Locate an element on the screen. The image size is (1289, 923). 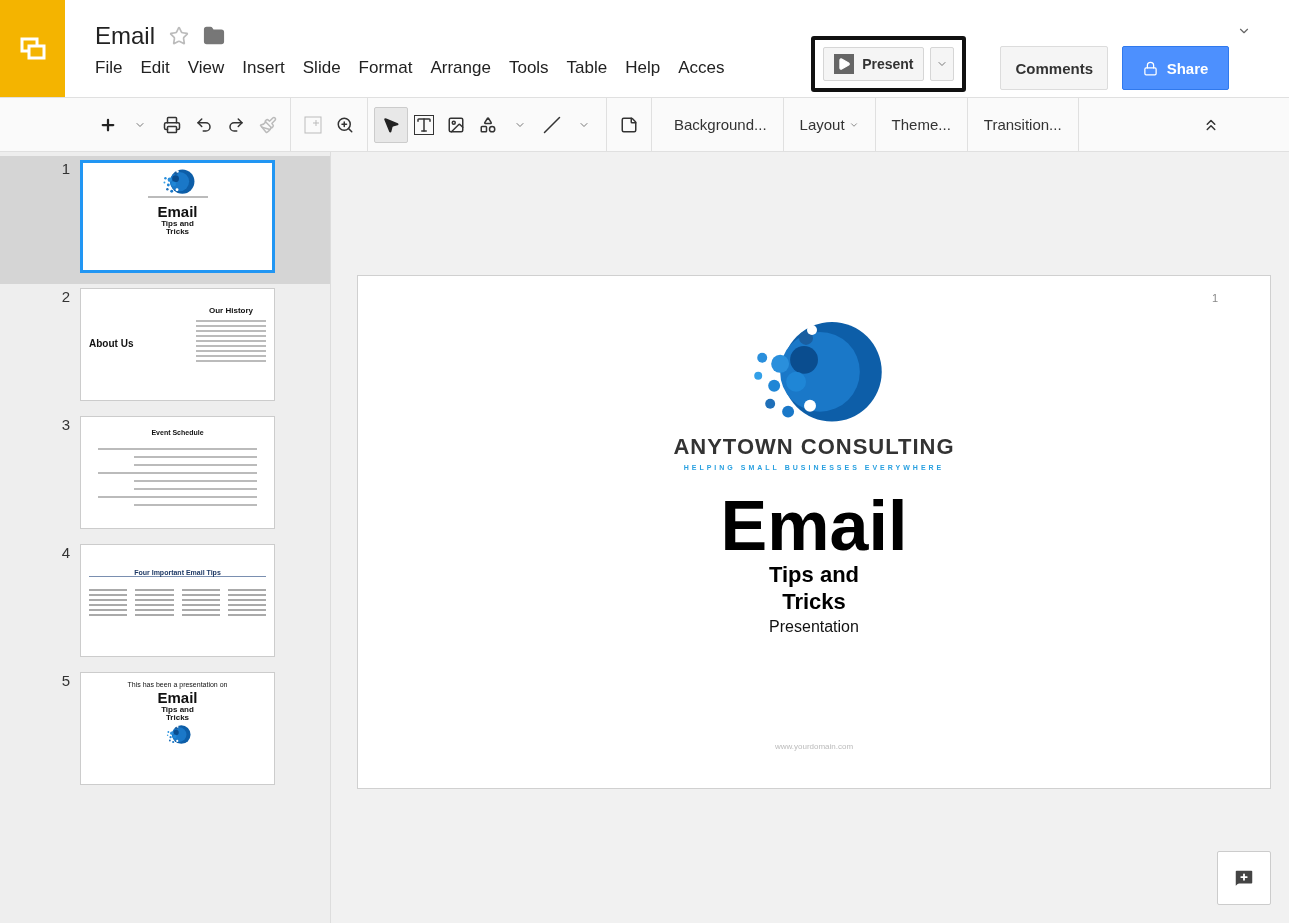
slide-row: 2 About Us Our History is located at coordinates (165, 348).